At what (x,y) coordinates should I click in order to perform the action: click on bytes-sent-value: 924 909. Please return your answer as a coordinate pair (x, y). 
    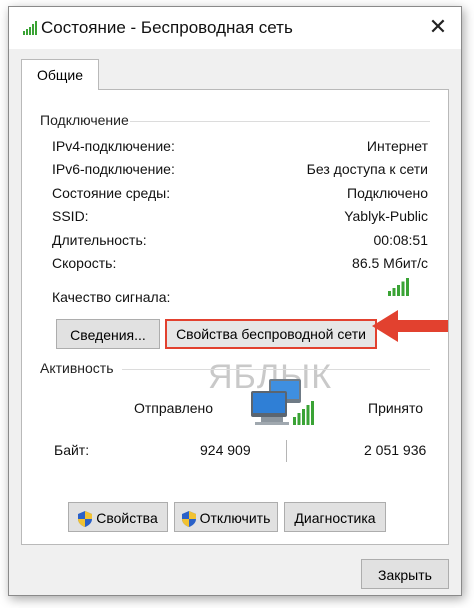
    Looking at the image, I should click on (225, 450).